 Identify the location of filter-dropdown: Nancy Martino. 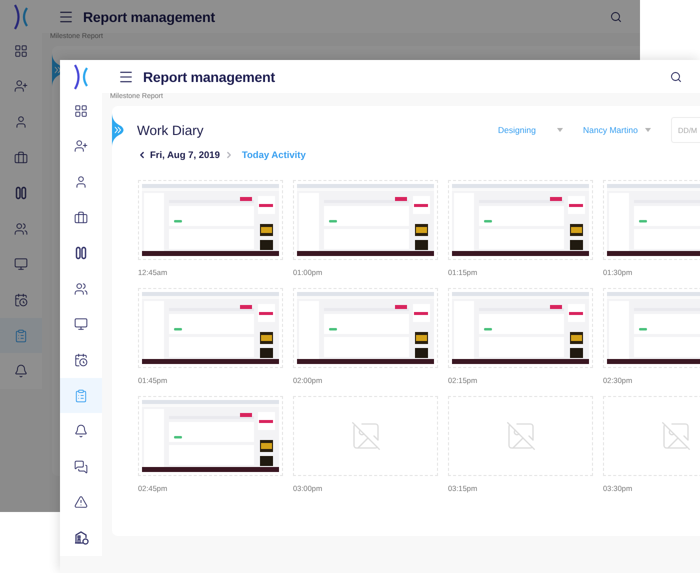
(617, 130).